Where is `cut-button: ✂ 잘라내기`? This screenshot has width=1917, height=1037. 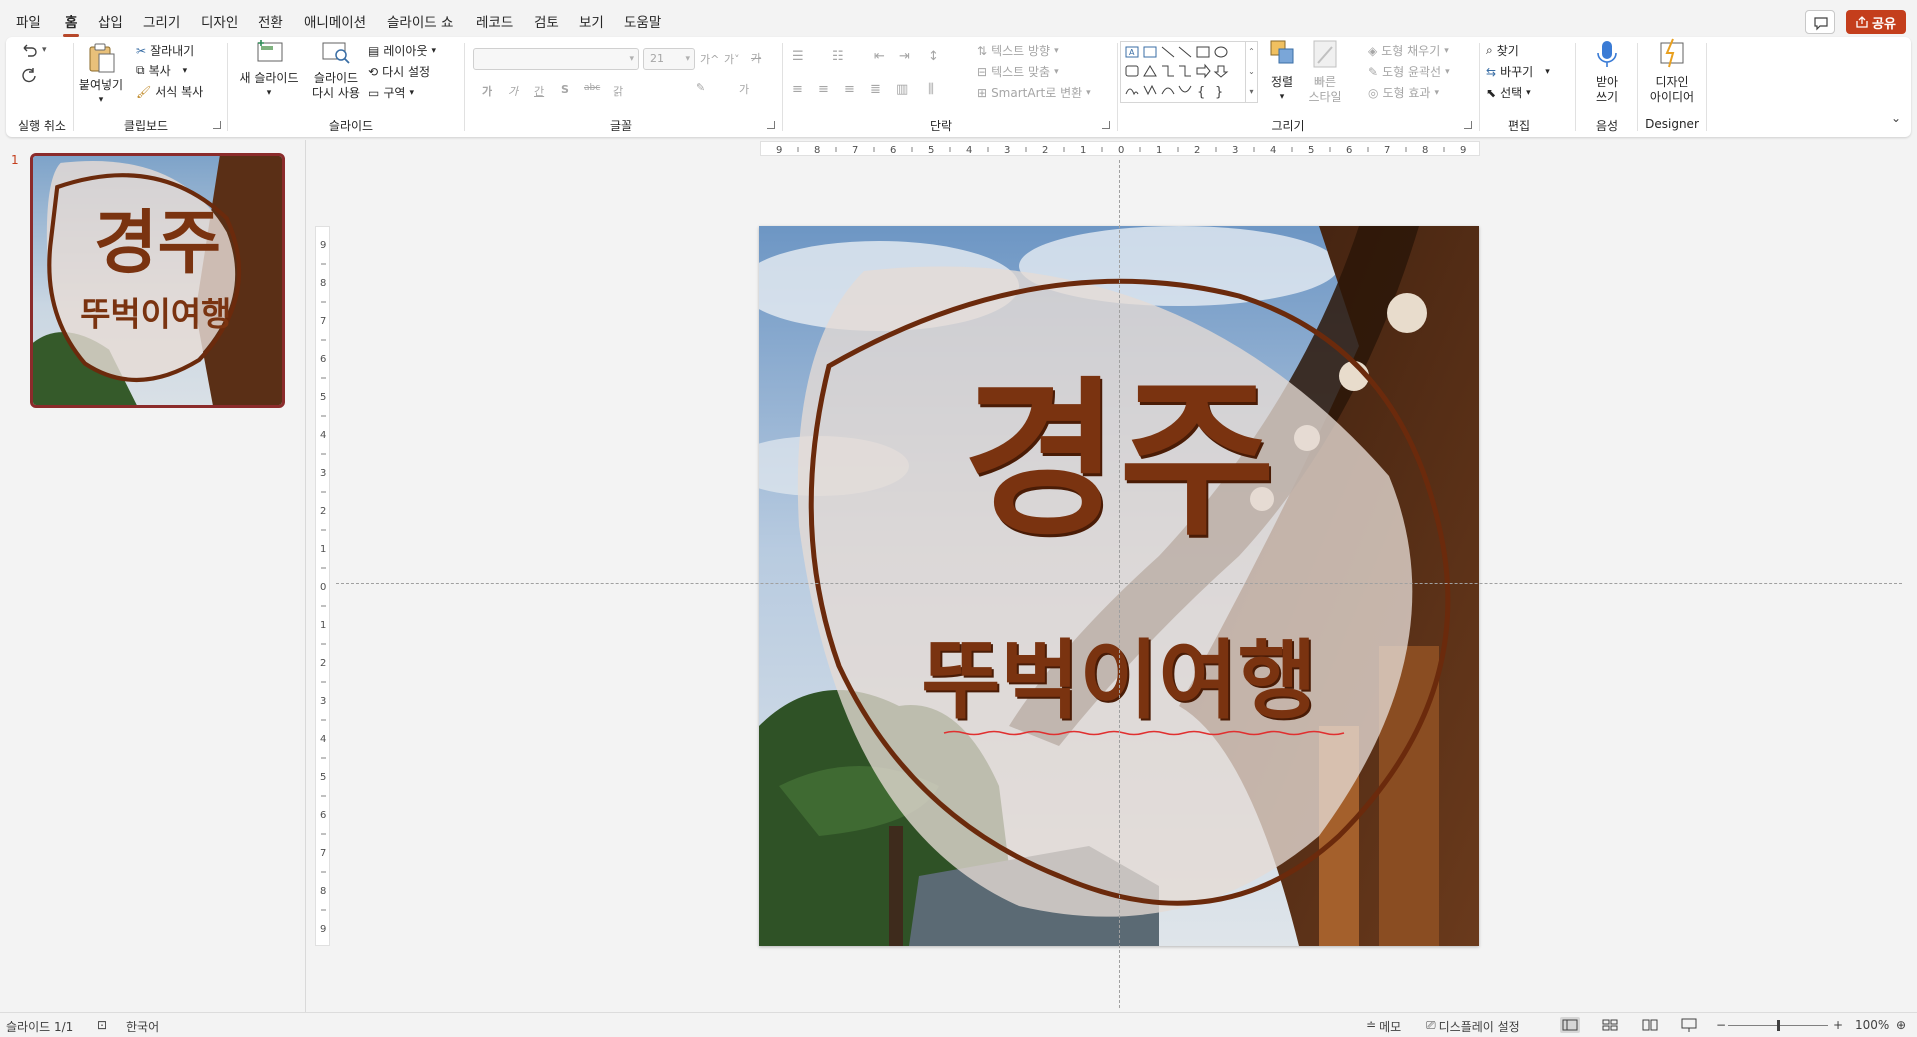
cut-button: ✂ 잘라내기 is located at coordinates (165, 50).